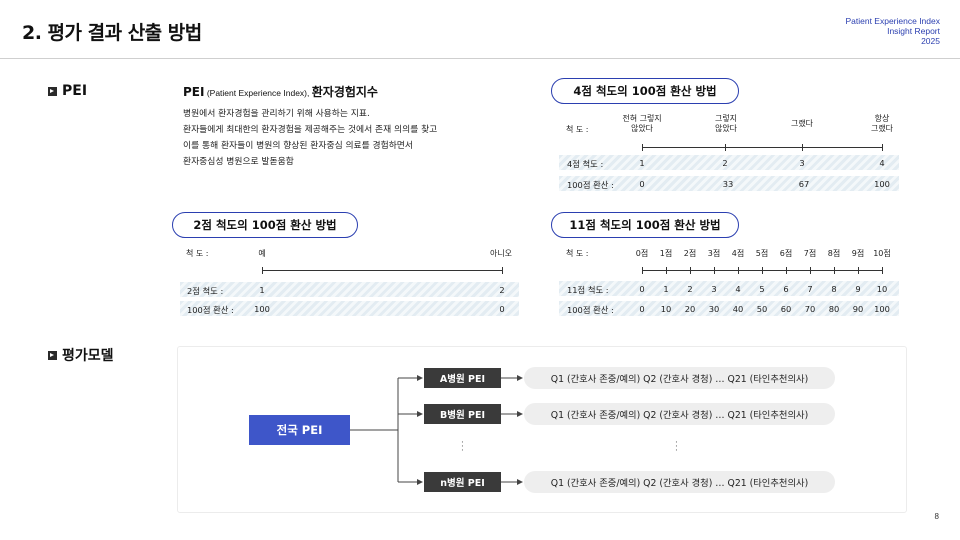 The image size is (960, 540). What do you see at coordinates (462, 414) in the screenshot?
I see `hospital-pei-box: B병원 PEI` at bounding box center [462, 414].